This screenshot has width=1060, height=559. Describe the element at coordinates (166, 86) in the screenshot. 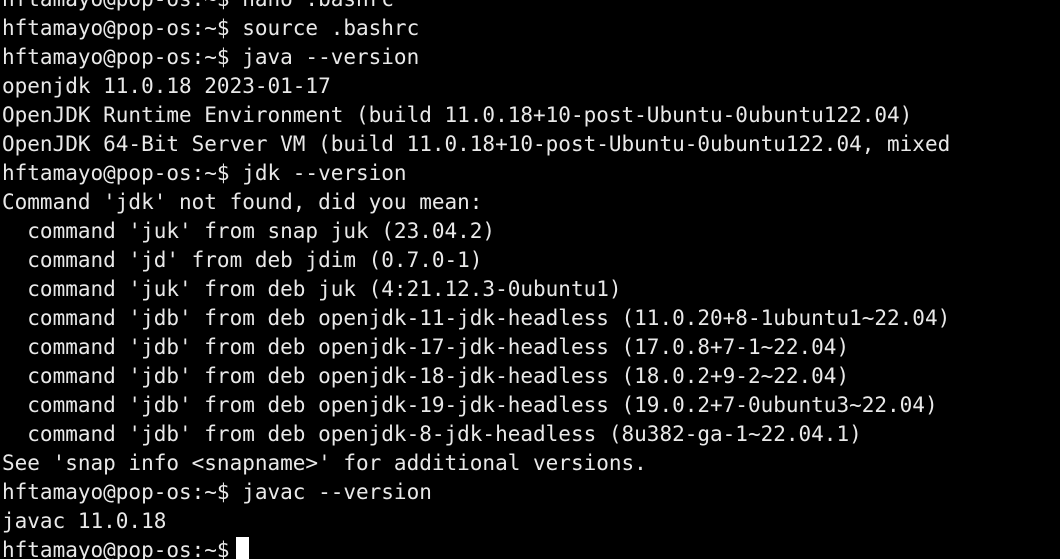

I see `terminal-line: openjdk 11.0.18 2023-01-17` at that location.